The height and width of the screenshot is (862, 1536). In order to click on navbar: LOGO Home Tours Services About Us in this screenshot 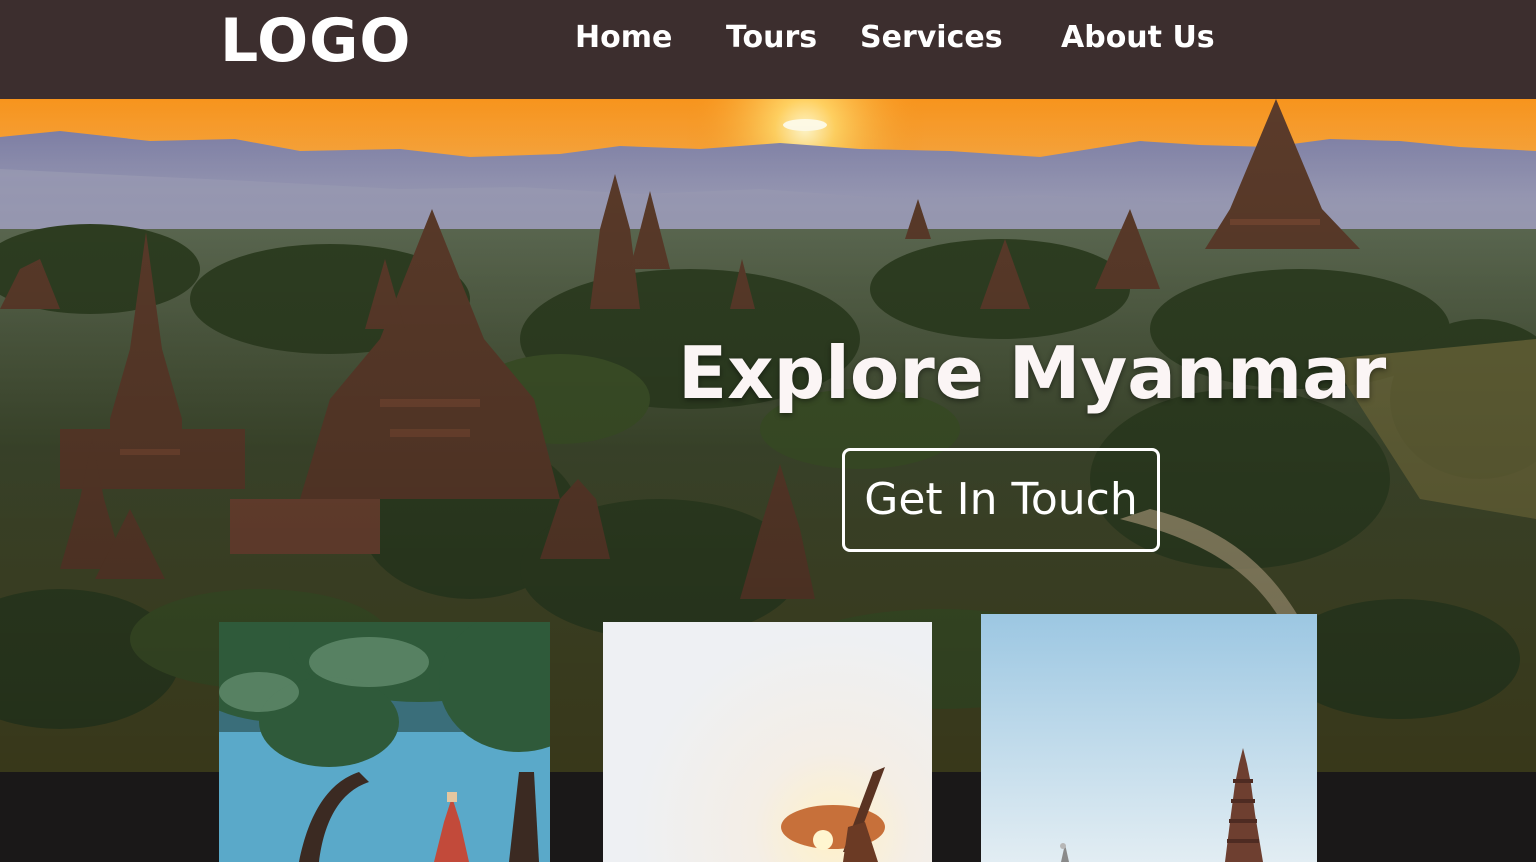, I will do `click(768, 49)`.